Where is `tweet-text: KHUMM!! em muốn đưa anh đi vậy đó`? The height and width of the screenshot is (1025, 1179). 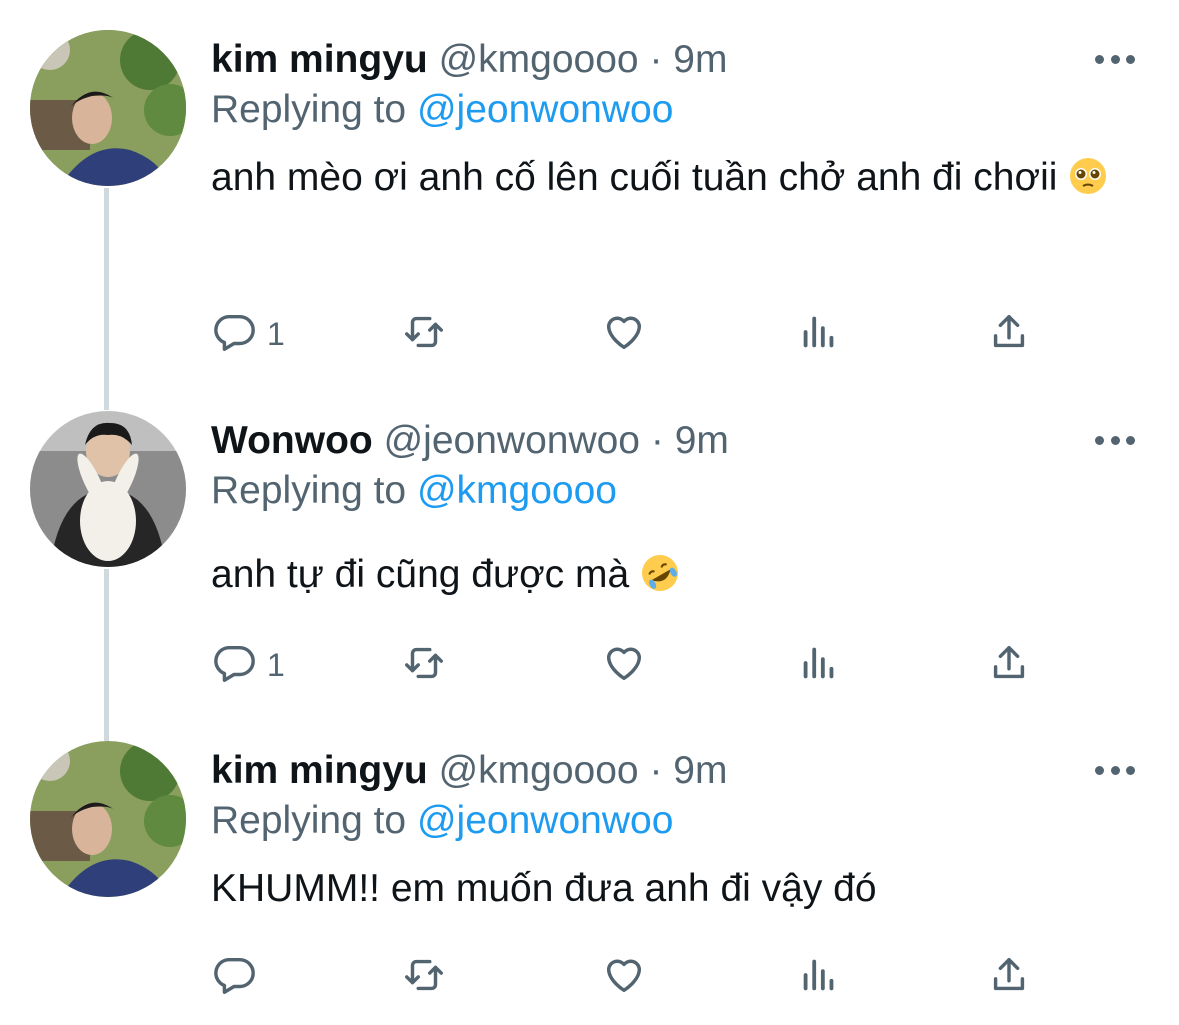 tweet-text: KHUMM!! em muốn đưa anh đi vậy đó is located at coordinates (661, 889).